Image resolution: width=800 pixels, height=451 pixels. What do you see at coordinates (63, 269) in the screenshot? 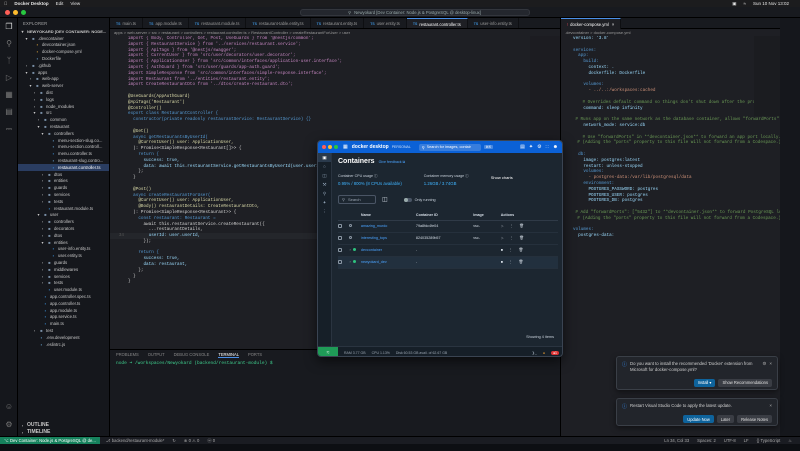
I see `tree-folder: › ■ middlewares` at bounding box center [63, 269].